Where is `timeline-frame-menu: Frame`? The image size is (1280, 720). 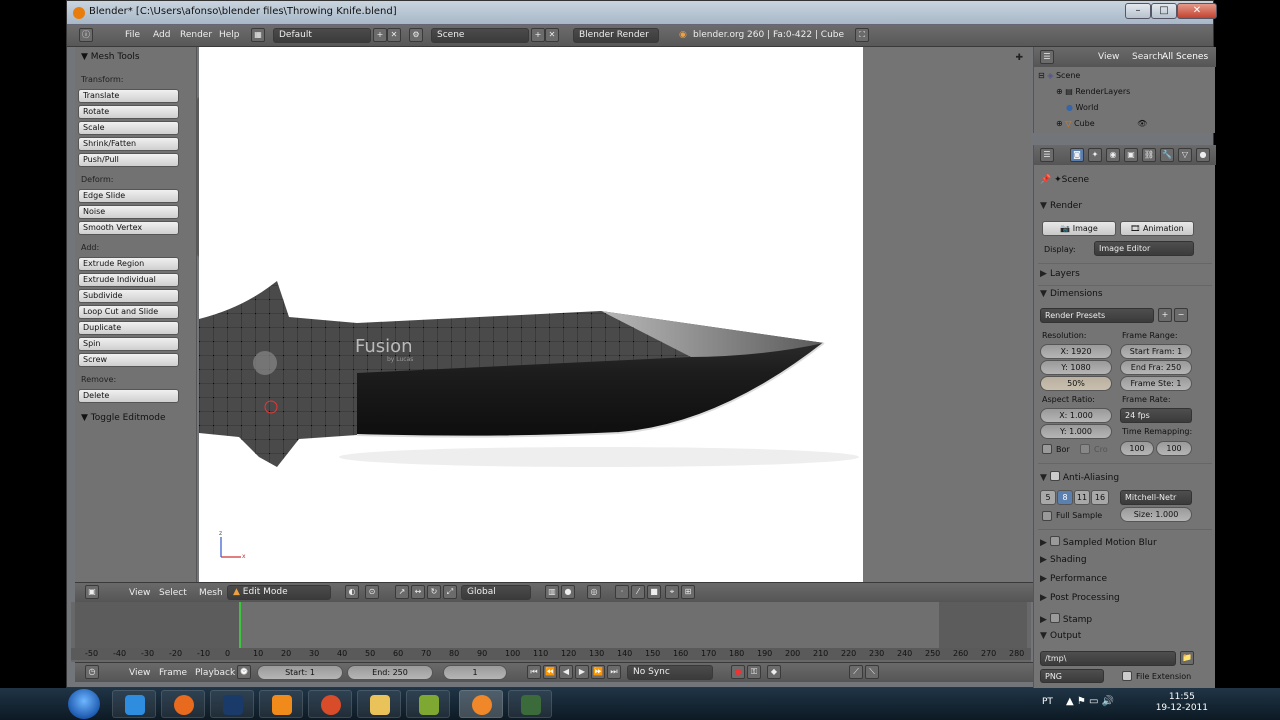 timeline-frame-menu: Frame is located at coordinates (173, 673).